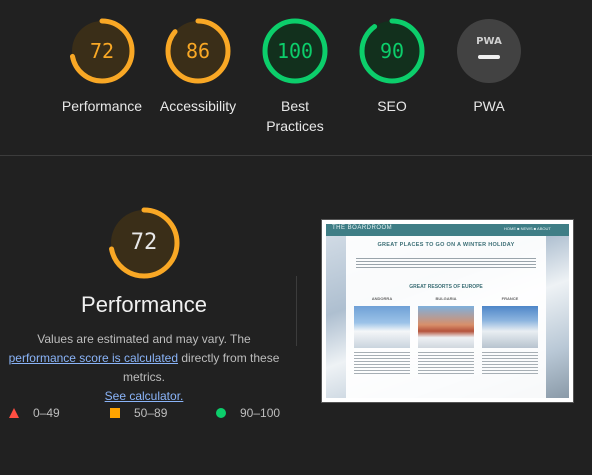 This screenshot has height=475, width=592. Describe the element at coordinates (198, 106) in the screenshot. I see `gauge-label: Accessibility` at that location.